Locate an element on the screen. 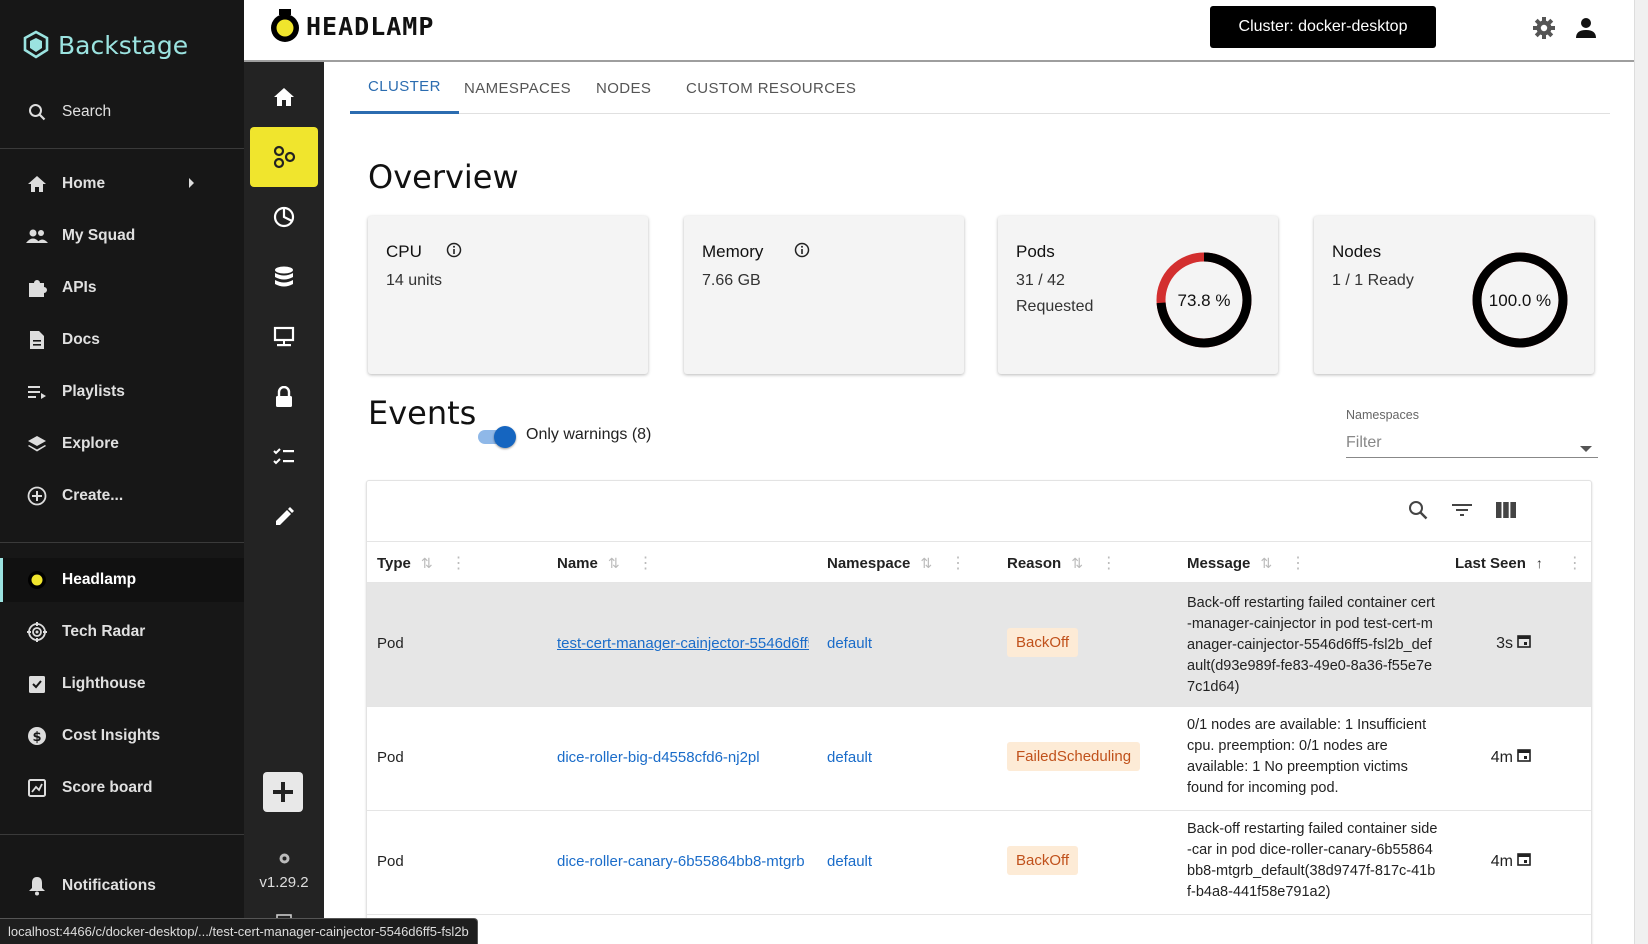 Image resolution: width=1648 pixels, height=944 pixels. rail-home is located at coordinates (284, 97).